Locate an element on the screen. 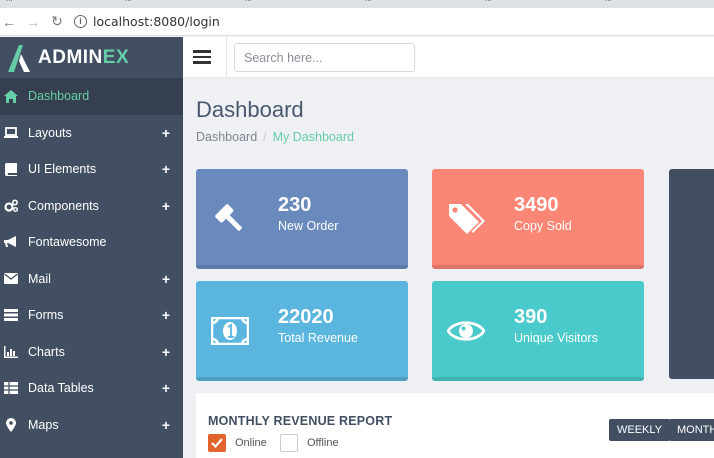 Image resolution: width=714 pixels, height=458 pixels. sidebar-item-label: Forms is located at coordinates (46, 315).